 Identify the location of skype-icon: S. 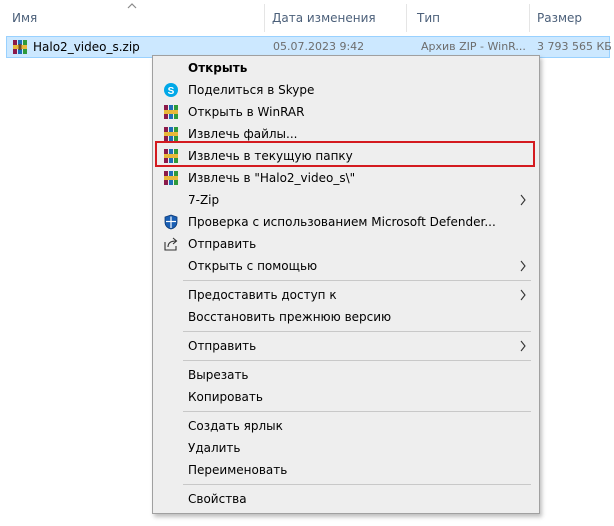
(171, 90).